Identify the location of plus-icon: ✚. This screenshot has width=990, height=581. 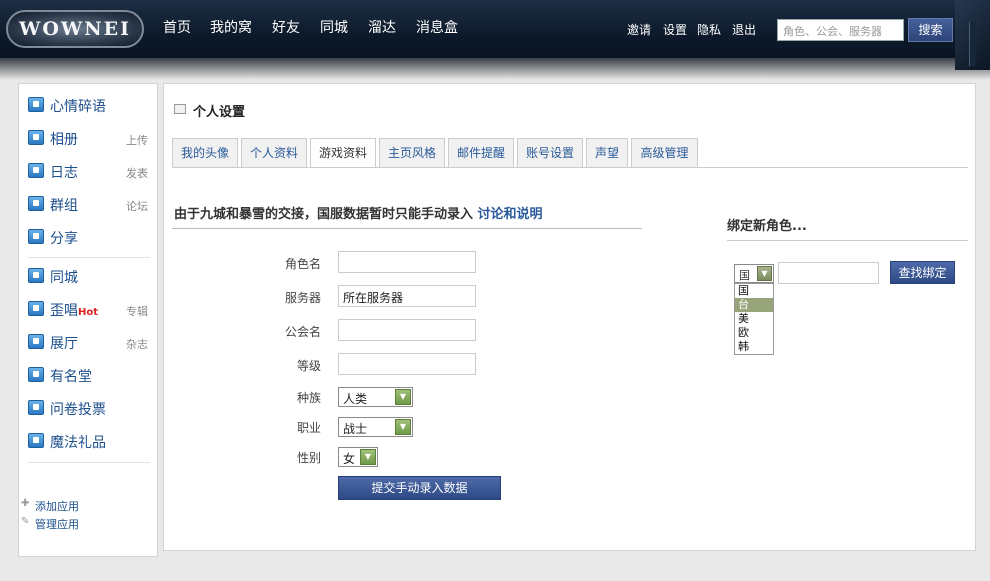
(25, 503).